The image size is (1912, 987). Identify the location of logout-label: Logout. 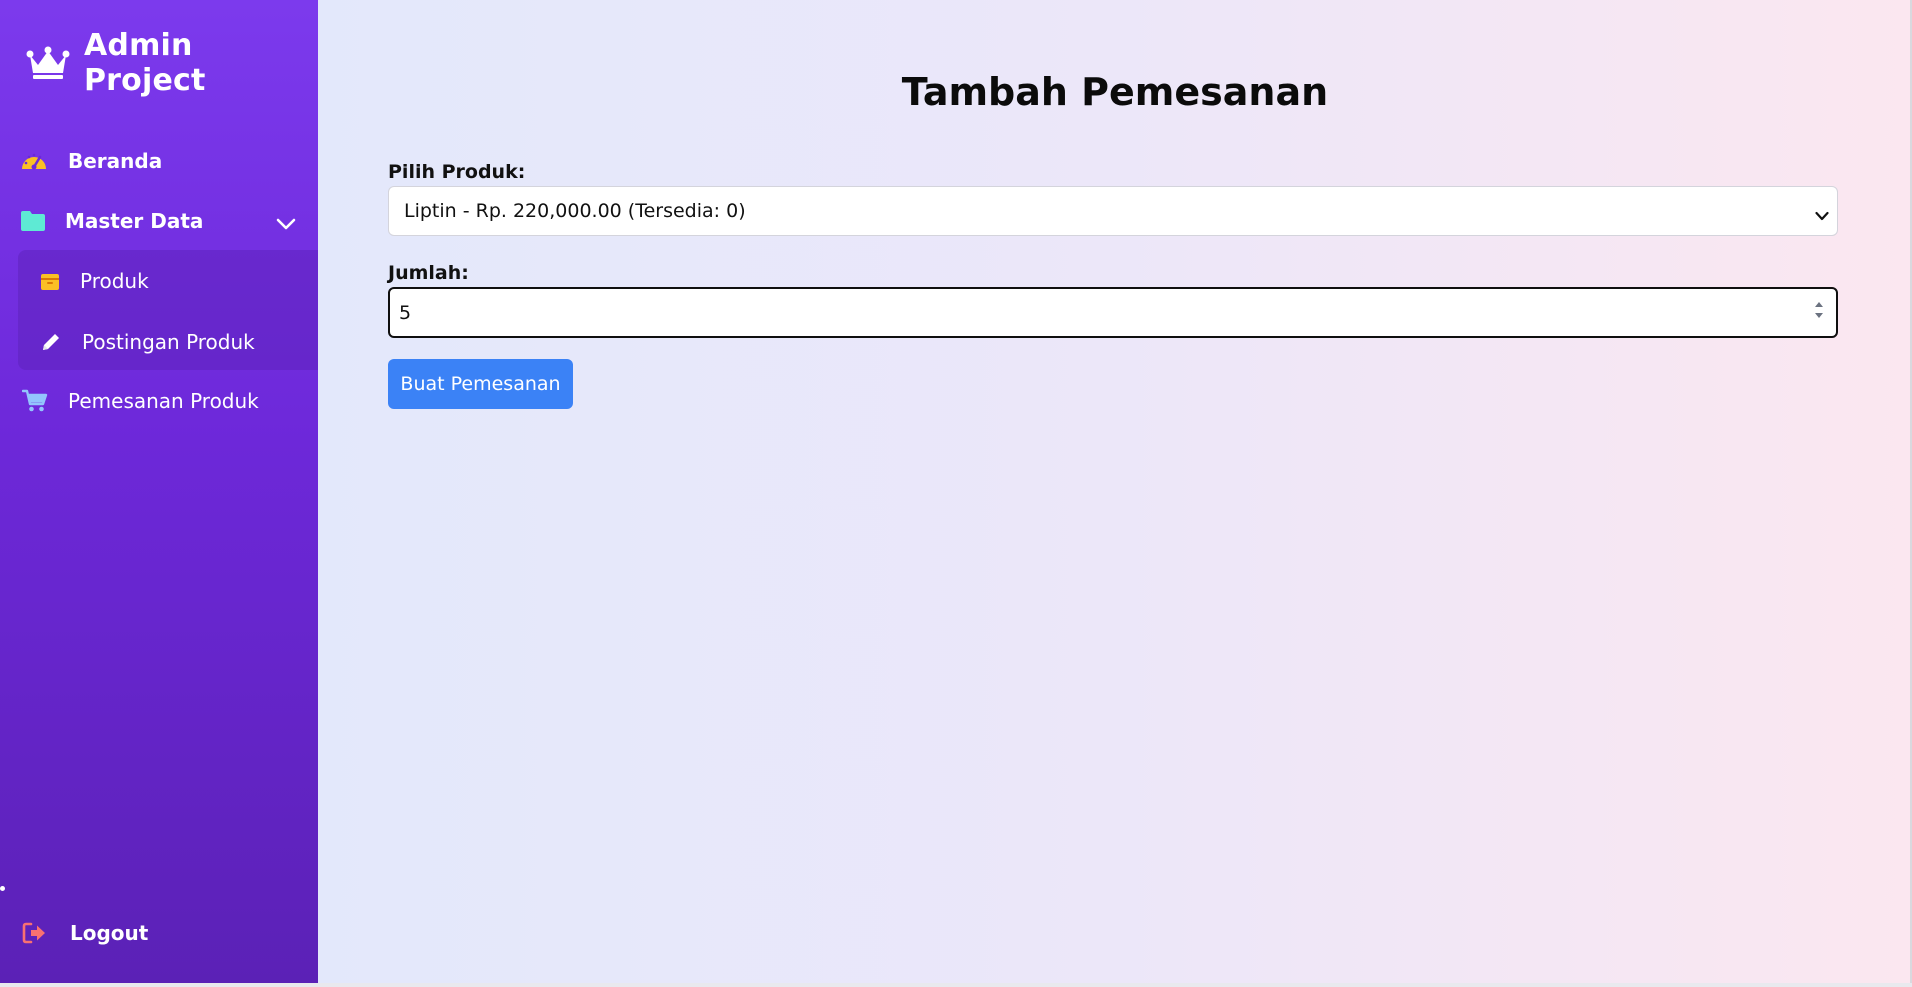
(109, 933).